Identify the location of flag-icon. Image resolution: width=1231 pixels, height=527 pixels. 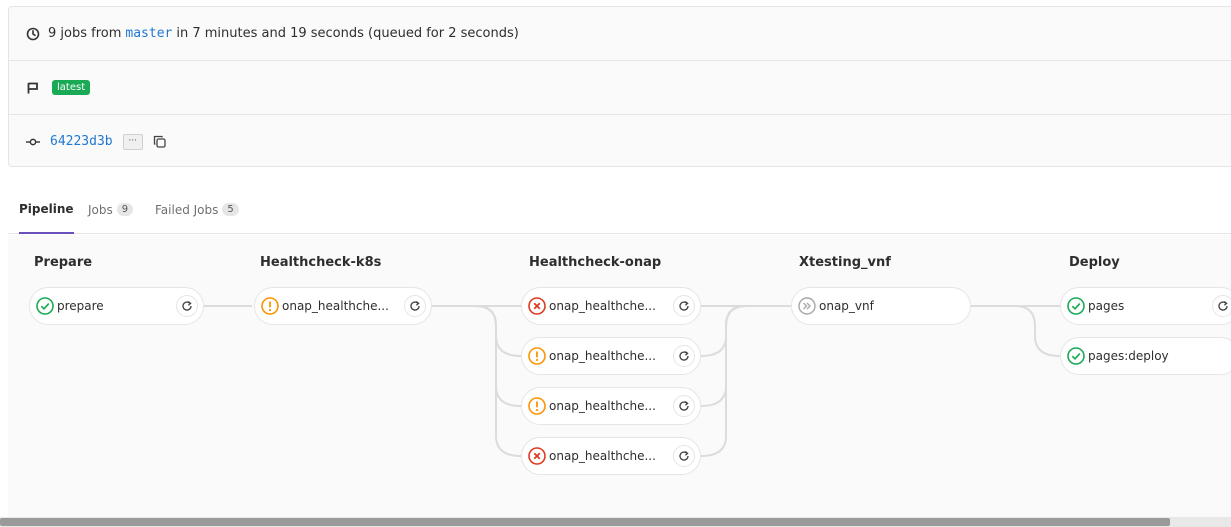
(33, 88).